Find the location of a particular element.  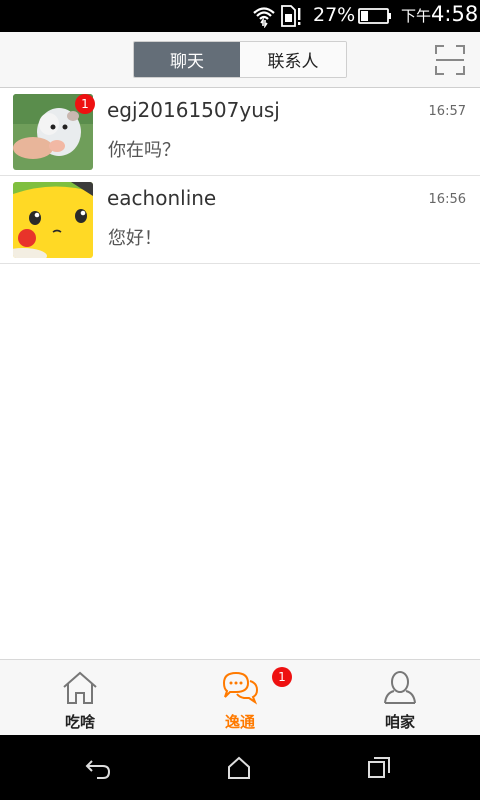

time: 4:58 is located at coordinates (455, 14).